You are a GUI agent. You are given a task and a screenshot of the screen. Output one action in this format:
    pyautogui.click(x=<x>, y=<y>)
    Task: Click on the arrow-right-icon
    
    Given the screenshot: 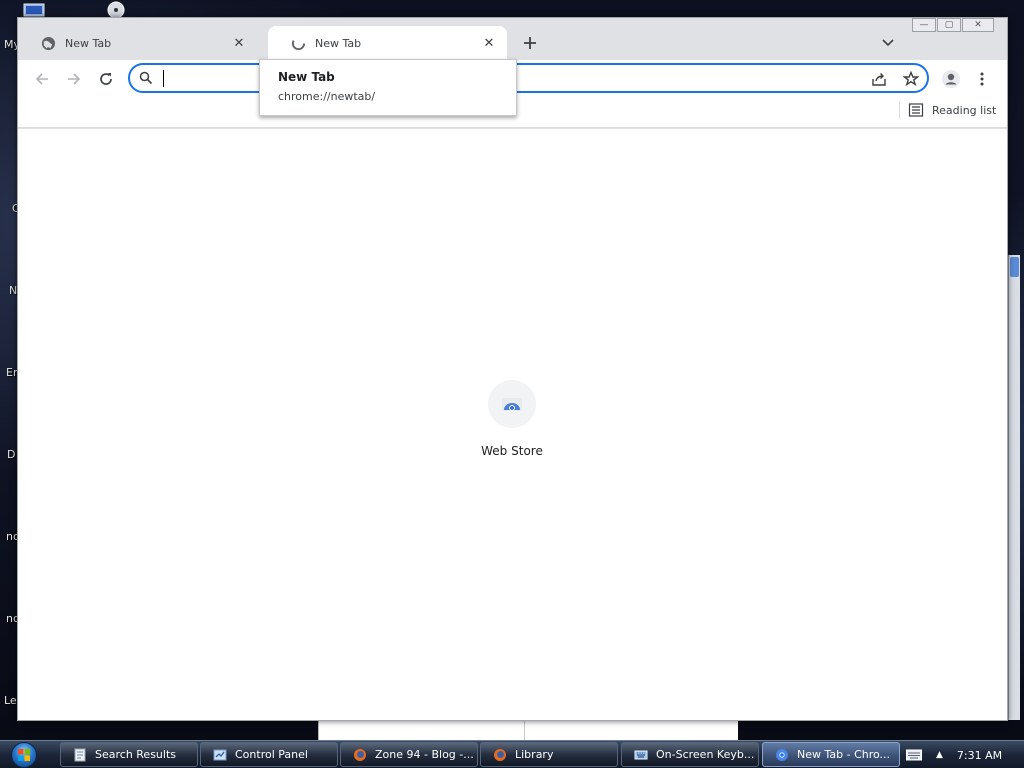 What is the action you would take?
    pyautogui.click(x=74, y=79)
    